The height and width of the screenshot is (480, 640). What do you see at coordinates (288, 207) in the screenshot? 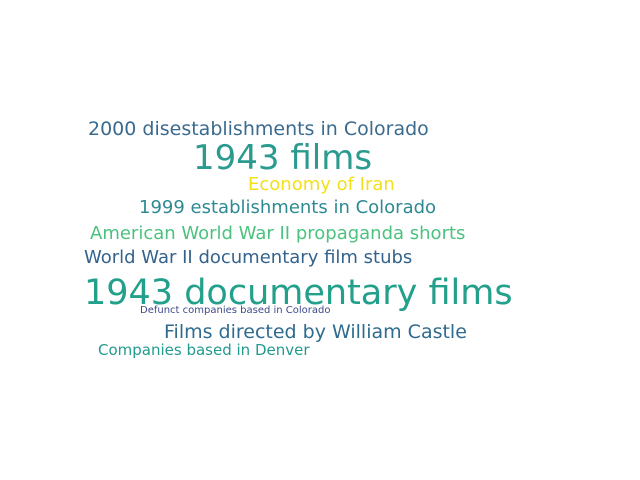
I see `word-1999-establishments-in-colorado: 1999 establishments in Colorado` at bounding box center [288, 207].